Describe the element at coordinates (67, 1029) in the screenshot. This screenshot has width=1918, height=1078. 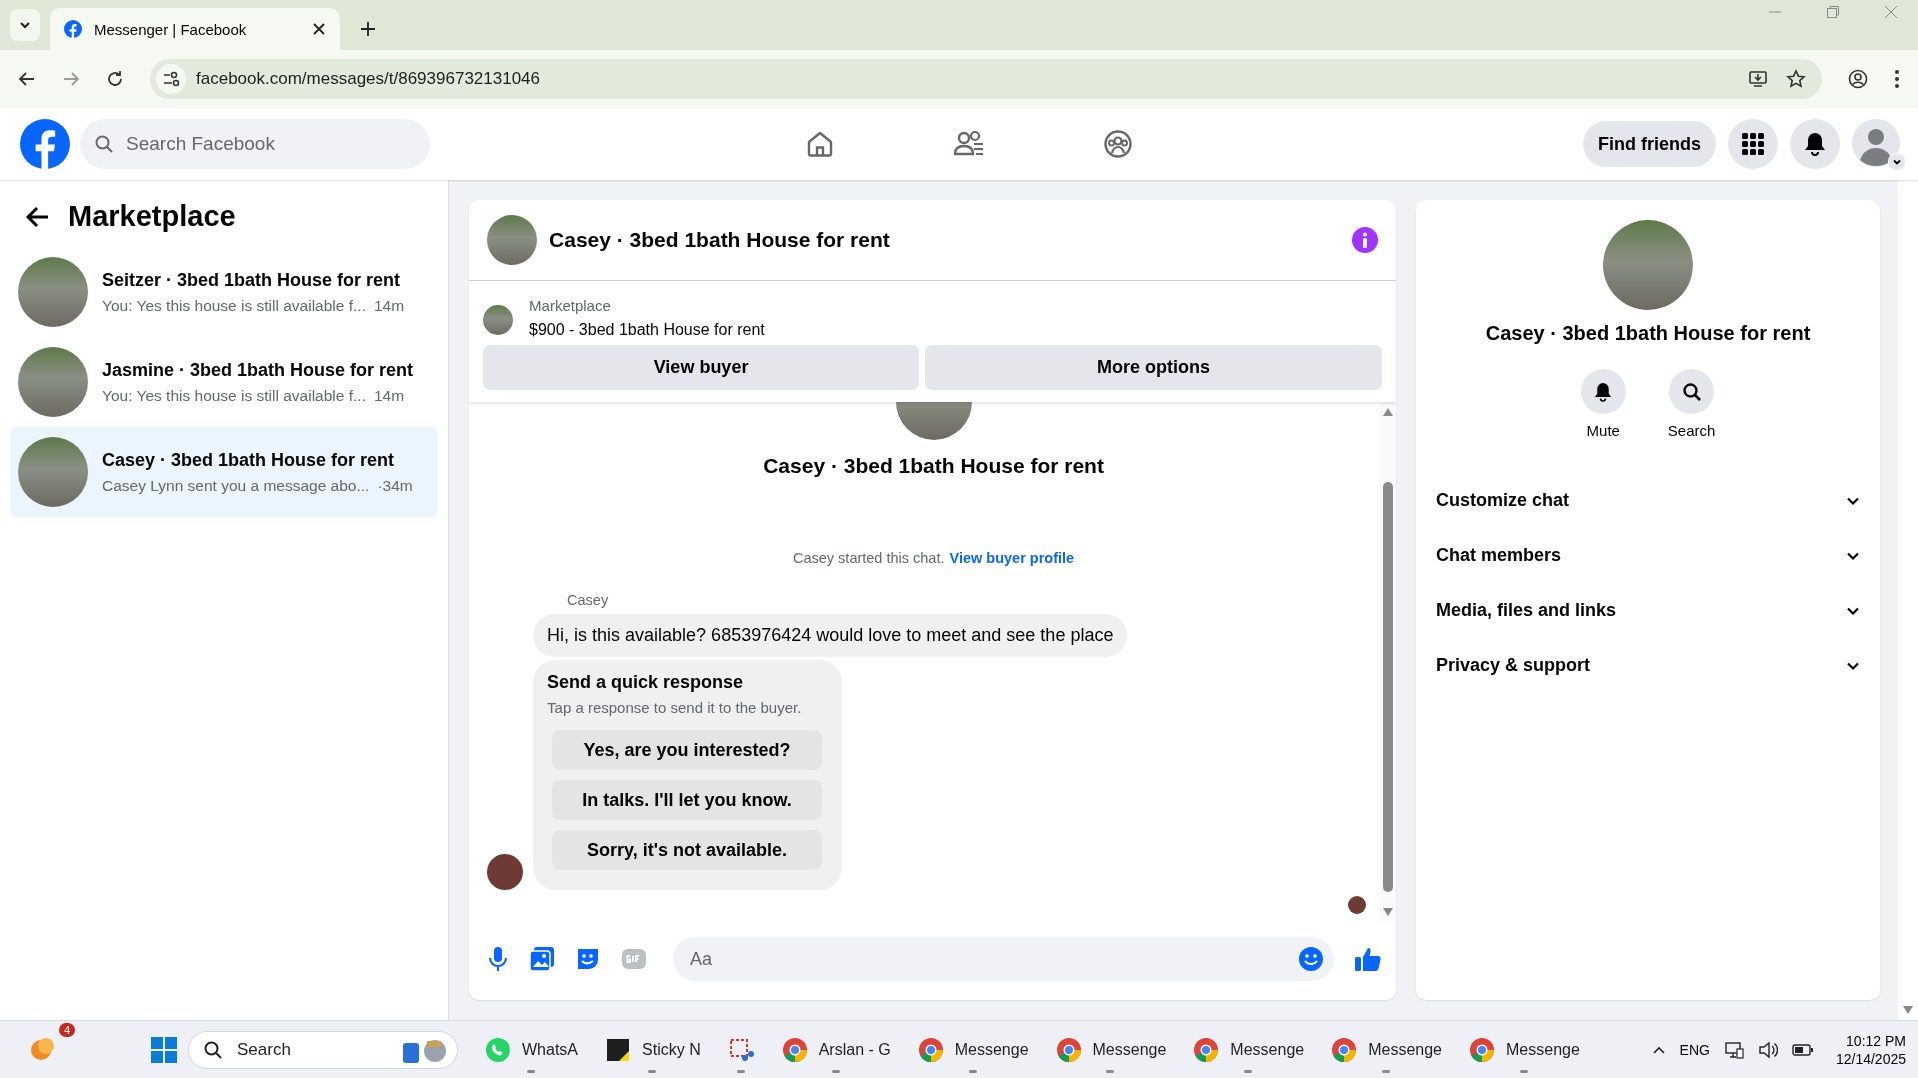
I see `notification-badge: 4` at that location.